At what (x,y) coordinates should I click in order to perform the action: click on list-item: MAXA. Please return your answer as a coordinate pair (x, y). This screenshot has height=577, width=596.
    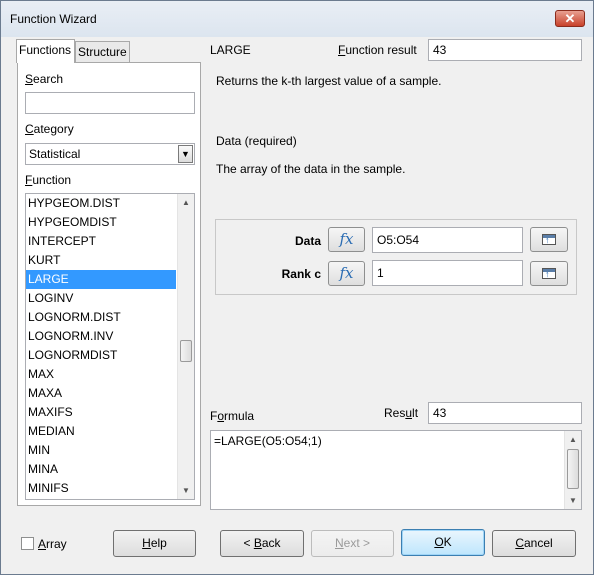
    Looking at the image, I should click on (101, 393).